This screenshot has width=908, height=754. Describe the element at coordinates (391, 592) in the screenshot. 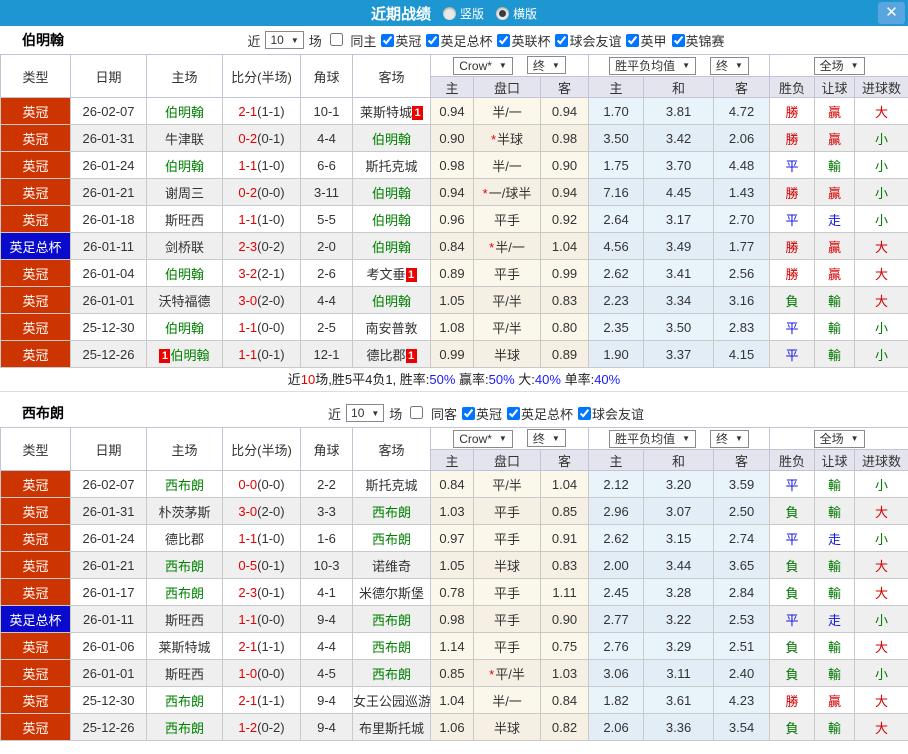

I see `away-team: 米德尔斯堡` at that location.